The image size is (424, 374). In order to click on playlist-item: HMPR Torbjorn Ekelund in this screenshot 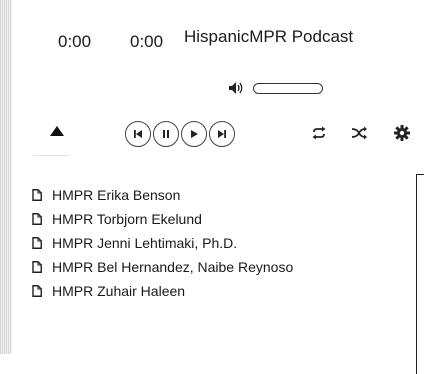, I will do `click(162, 219)`.